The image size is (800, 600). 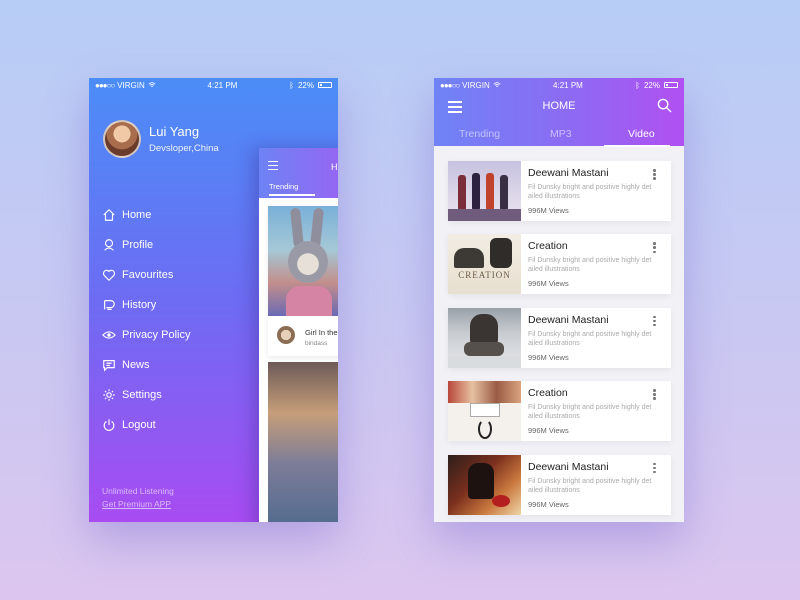 I want to click on menu-item-favourites: Favourites, so click(x=146, y=275).